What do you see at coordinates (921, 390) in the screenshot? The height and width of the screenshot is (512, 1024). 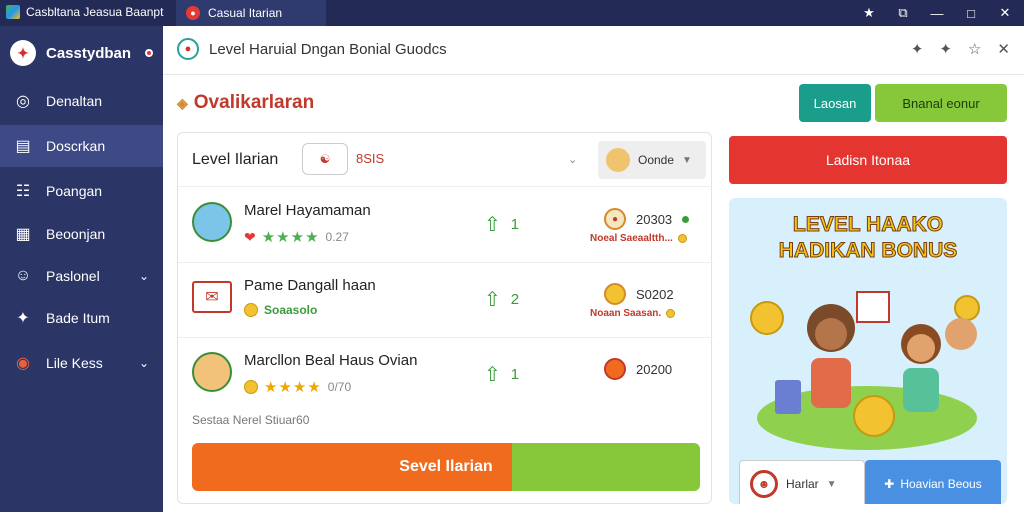 I see `kid-body` at bounding box center [921, 390].